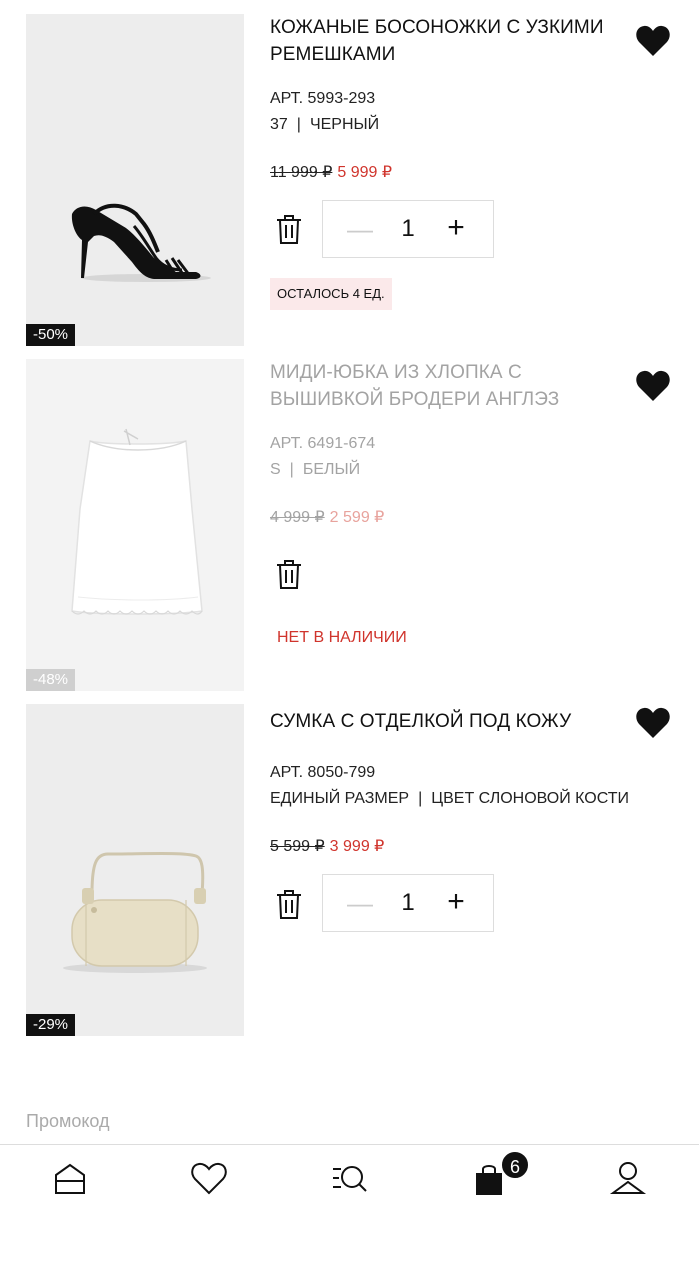  What do you see at coordinates (51, 680) in the screenshot?
I see `discount-badge: -48%` at bounding box center [51, 680].